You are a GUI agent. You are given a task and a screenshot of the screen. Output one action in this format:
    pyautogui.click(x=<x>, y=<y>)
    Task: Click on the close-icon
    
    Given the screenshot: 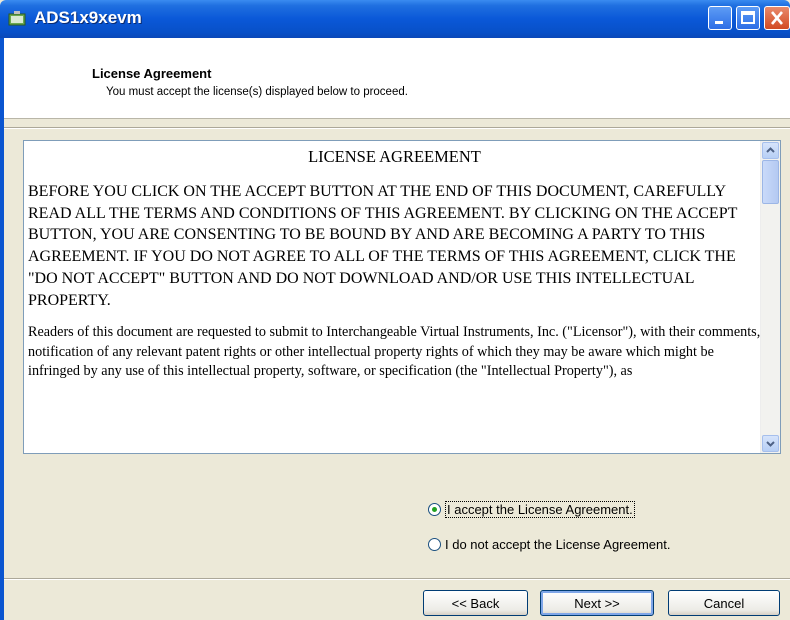 What is the action you would take?
    pyautogui.click(x=777, y=18)
    